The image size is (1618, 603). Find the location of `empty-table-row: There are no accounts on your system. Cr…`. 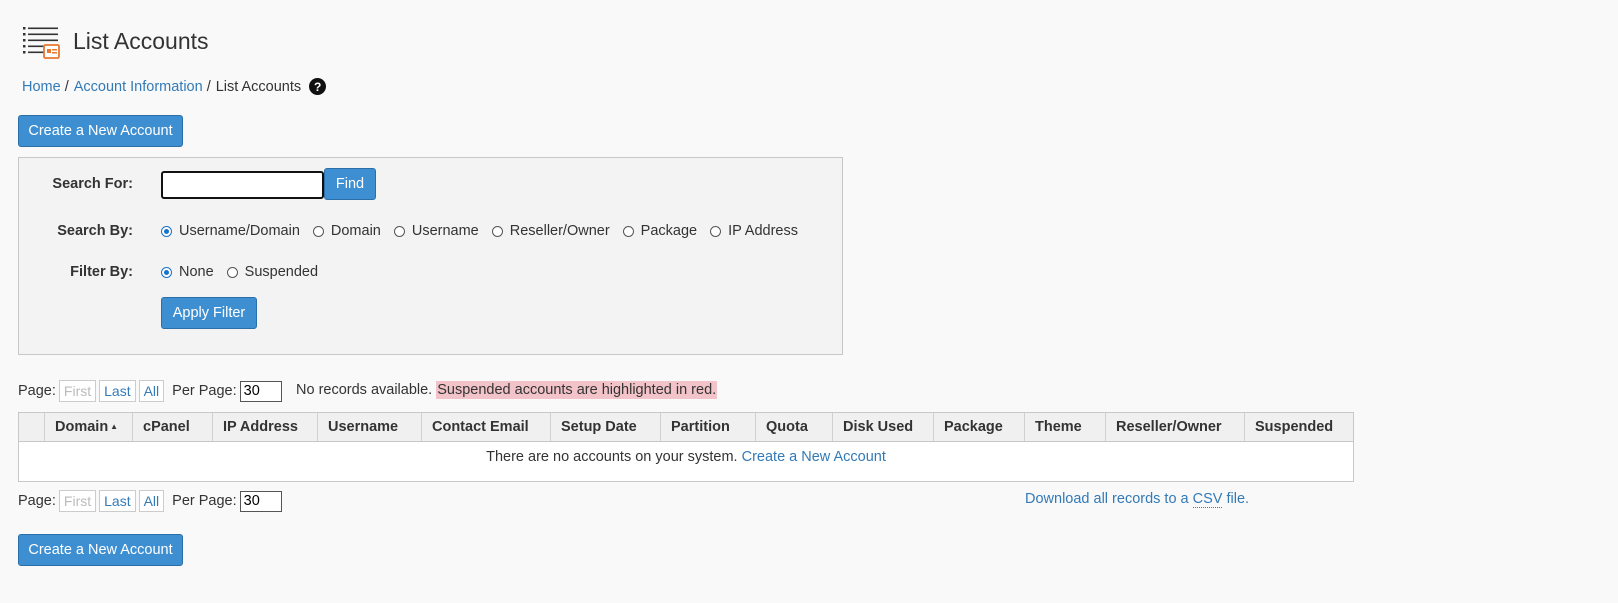

empty-table-row: There are no accounts on your system. Cr… is located at coordinates (686, 461).